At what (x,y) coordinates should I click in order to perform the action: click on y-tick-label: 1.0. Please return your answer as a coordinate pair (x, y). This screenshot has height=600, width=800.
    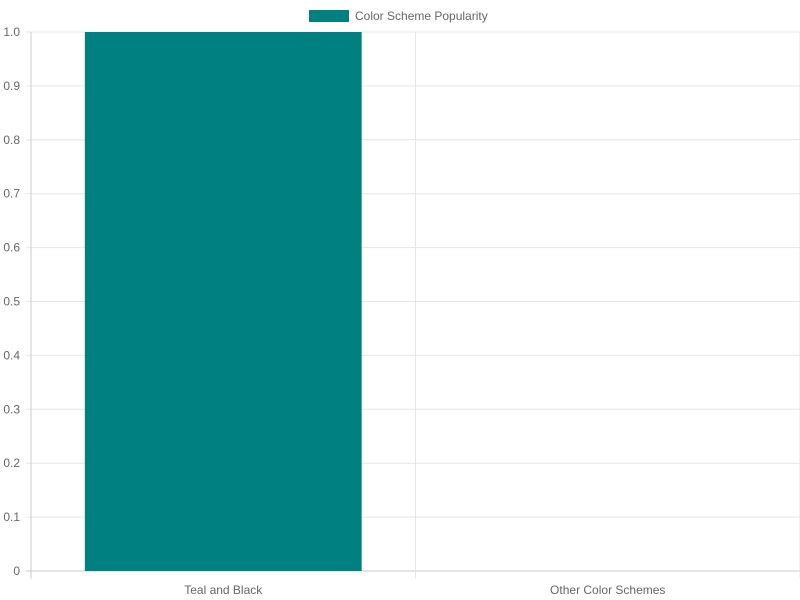
    Looking at the image, I should click on (11, 32).